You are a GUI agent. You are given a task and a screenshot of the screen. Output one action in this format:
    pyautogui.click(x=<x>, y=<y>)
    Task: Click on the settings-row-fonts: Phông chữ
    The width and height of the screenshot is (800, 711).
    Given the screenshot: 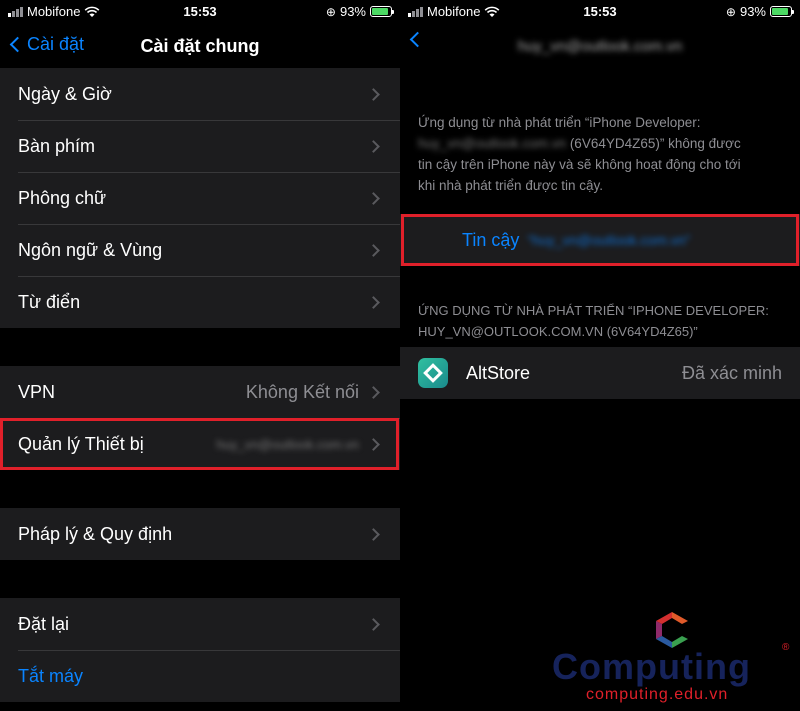 What is the action you would take?
    pyautogui.click(x=200, y=198)
    